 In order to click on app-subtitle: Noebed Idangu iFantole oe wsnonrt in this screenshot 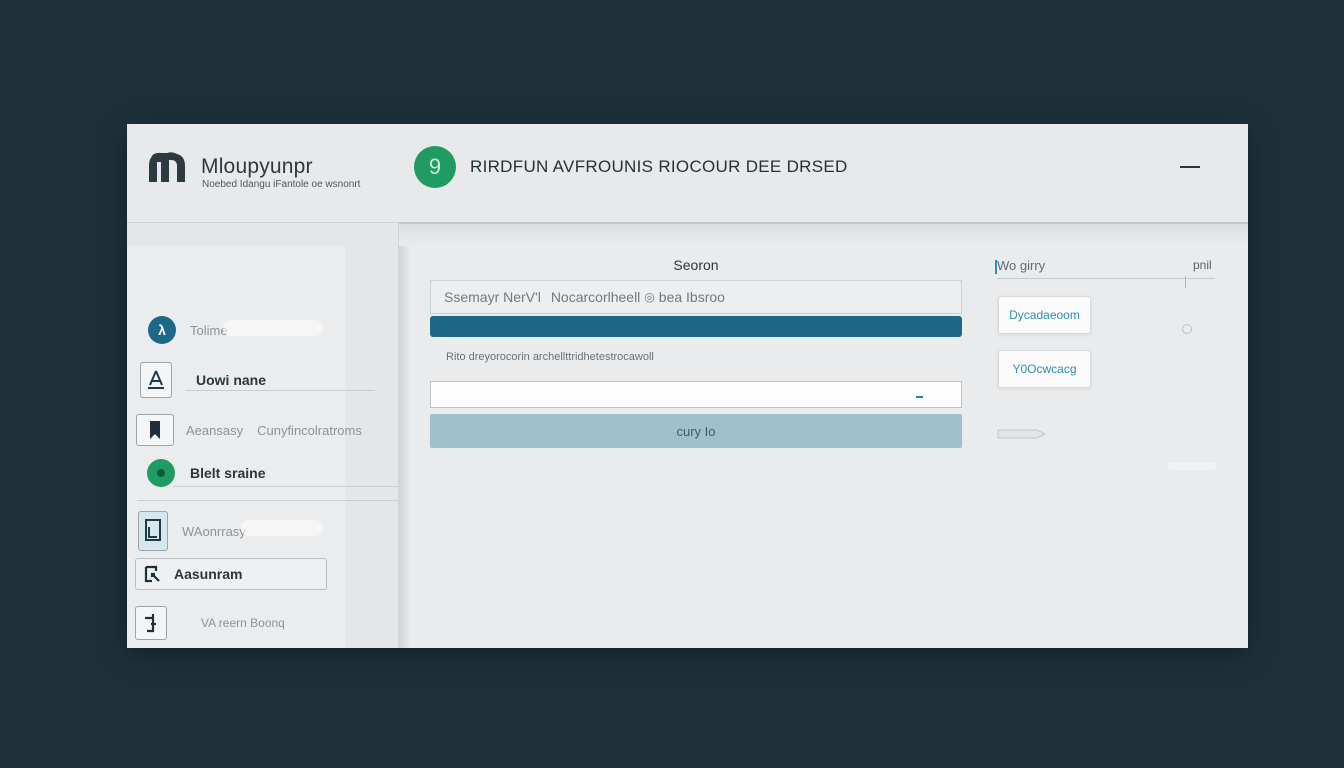, I will do `click(281, 184)`.